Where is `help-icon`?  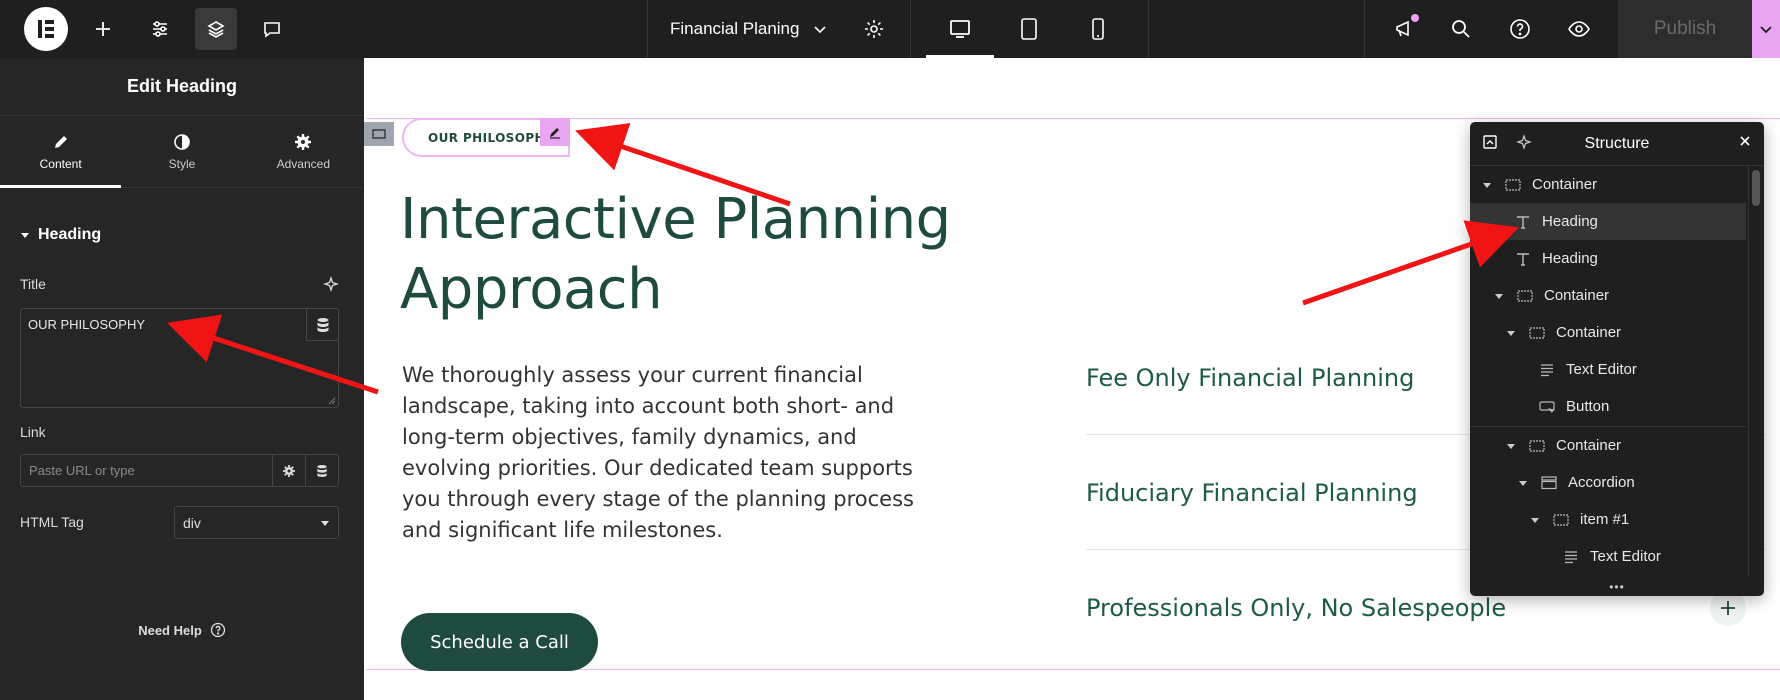
help-icon is located at coordinates (1520, 29).